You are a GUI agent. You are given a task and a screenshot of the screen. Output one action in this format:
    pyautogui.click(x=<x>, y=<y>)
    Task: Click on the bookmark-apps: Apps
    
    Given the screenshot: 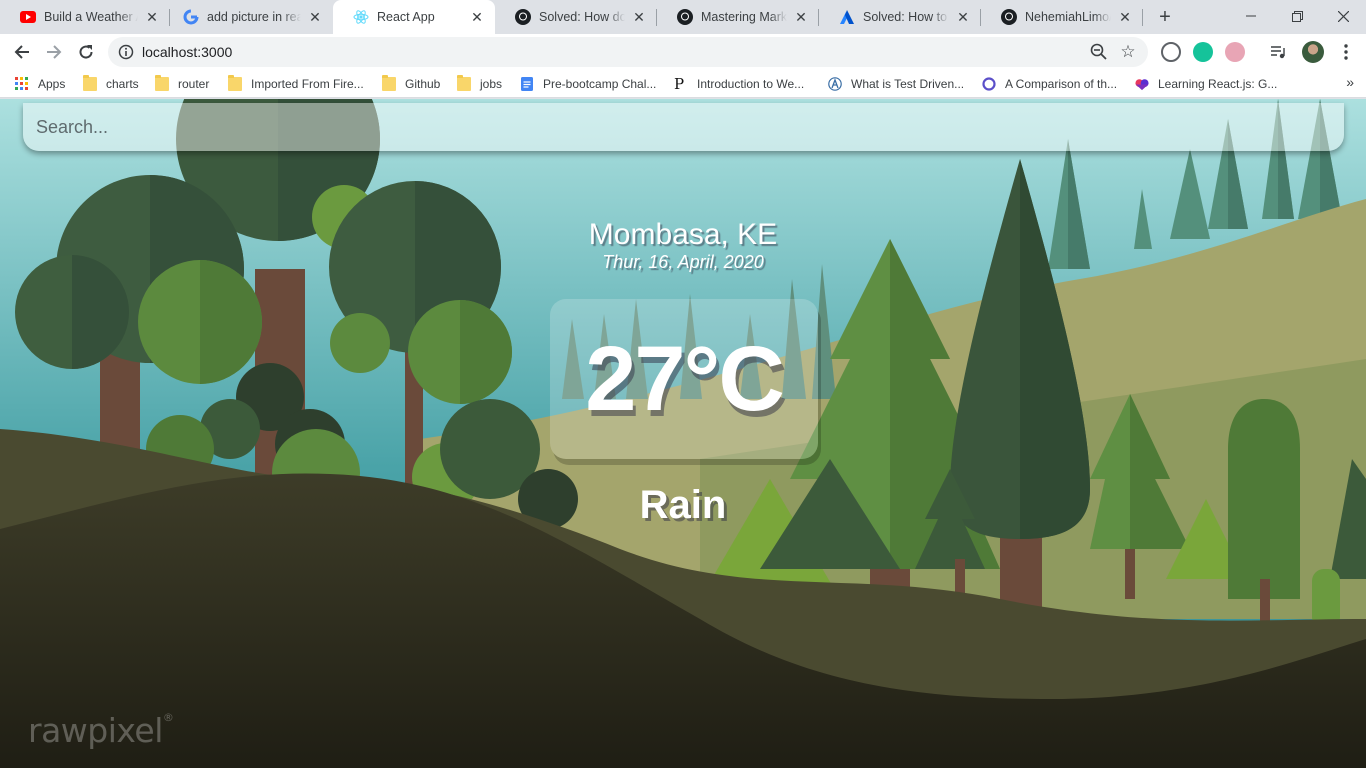 What is the action you would take?
    pyautogui.click(x=40, y=84)
    